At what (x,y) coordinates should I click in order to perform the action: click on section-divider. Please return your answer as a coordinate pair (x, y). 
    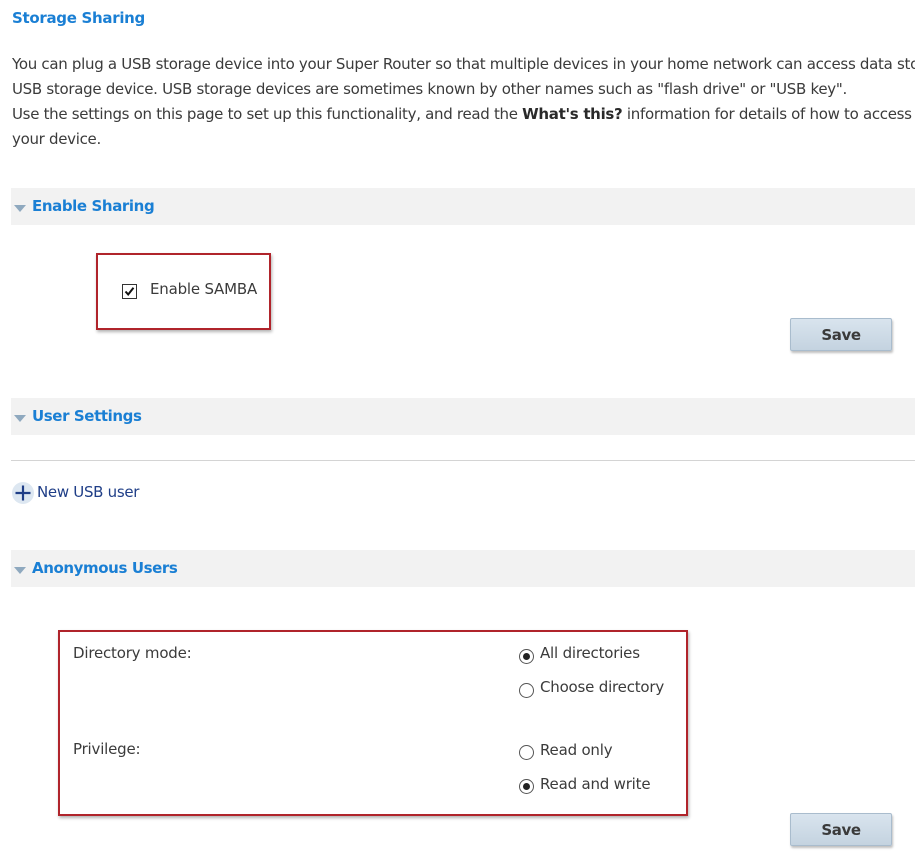
    Looking at the image, I should click on (463, 460).